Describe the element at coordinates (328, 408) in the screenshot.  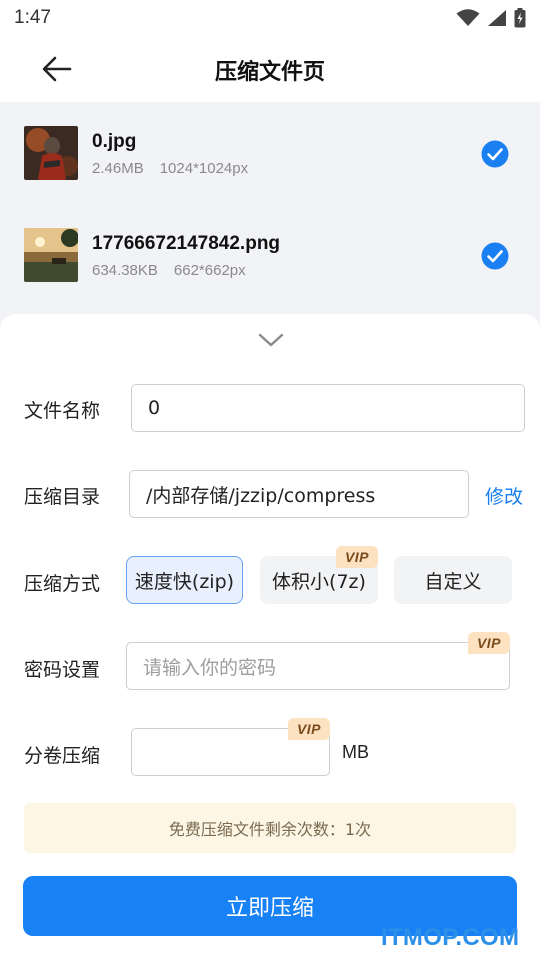
I see `filename-input: 0` at that location.